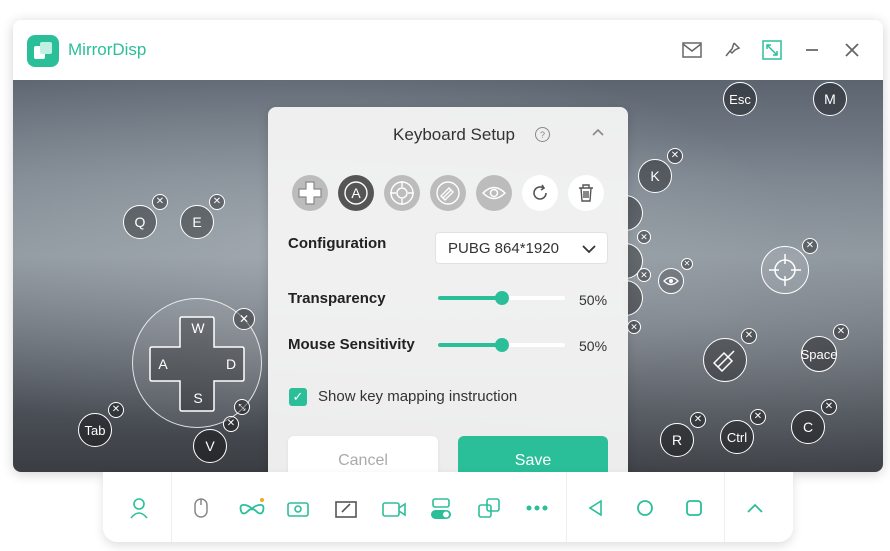 The image size is (890, 551). I want to click on bullet-icon, so click(724, 361).